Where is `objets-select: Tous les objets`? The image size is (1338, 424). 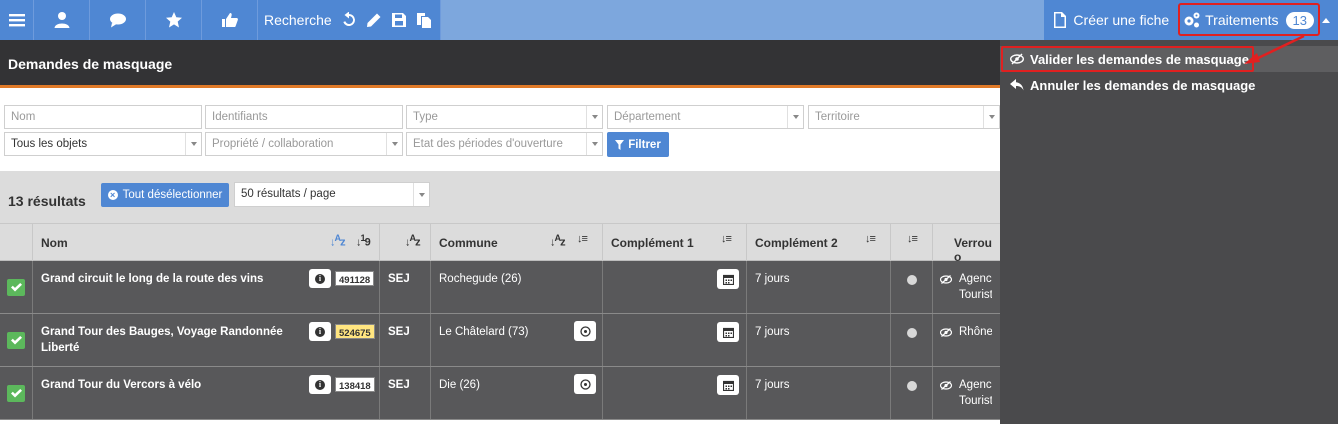
objets-select: Tous les objets is located at coordinates (103, 144).